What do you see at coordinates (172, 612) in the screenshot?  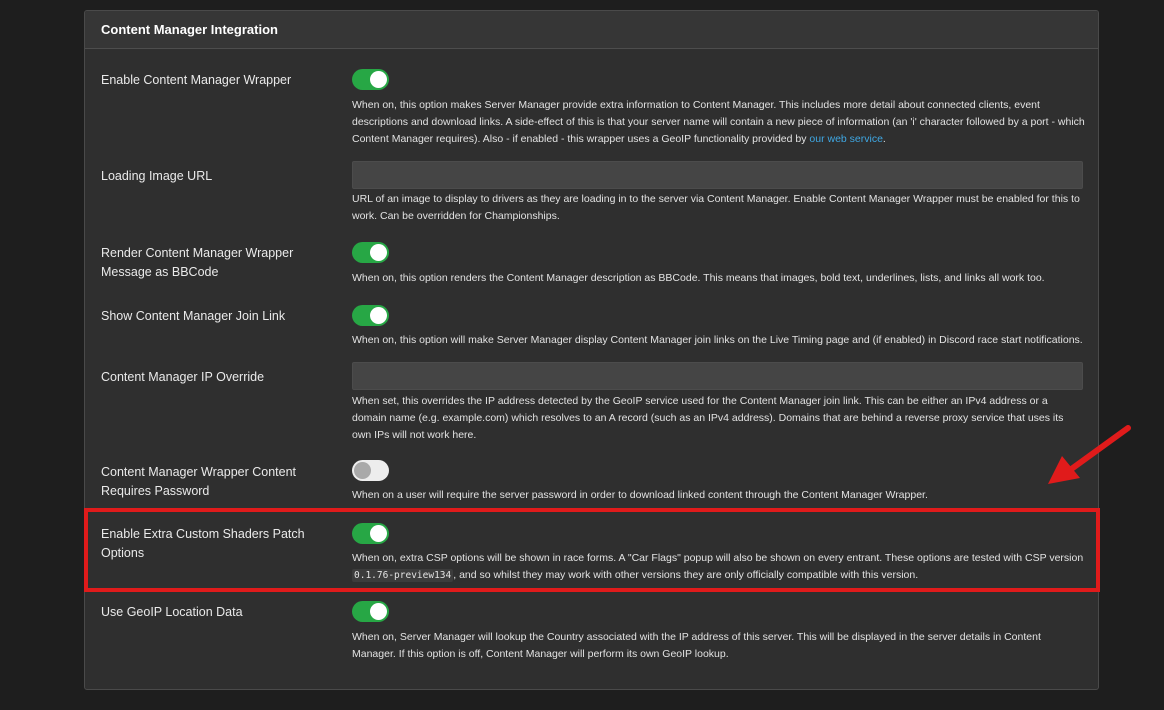 I see `geoip-label: Use GeoIP Location Data` at bounding box center [172, 612].